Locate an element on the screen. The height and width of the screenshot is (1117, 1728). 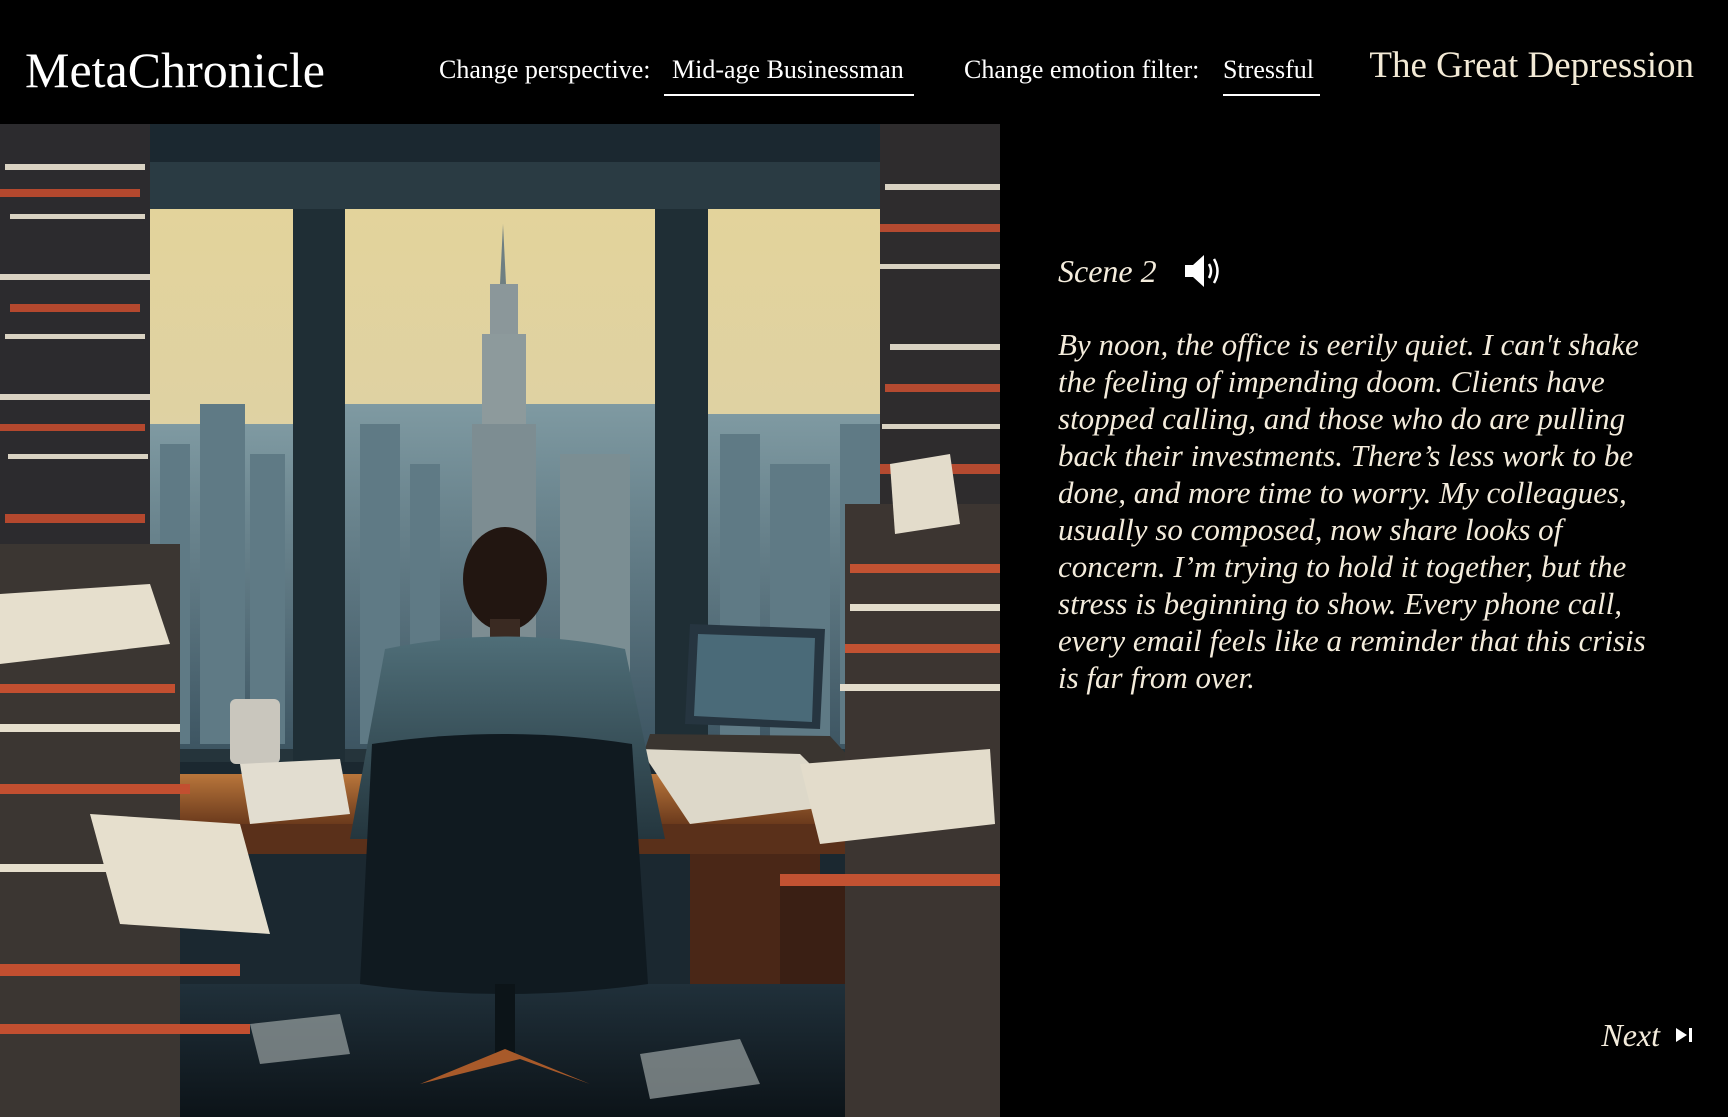
speaker-icon is located at coordinates (1204, 271).